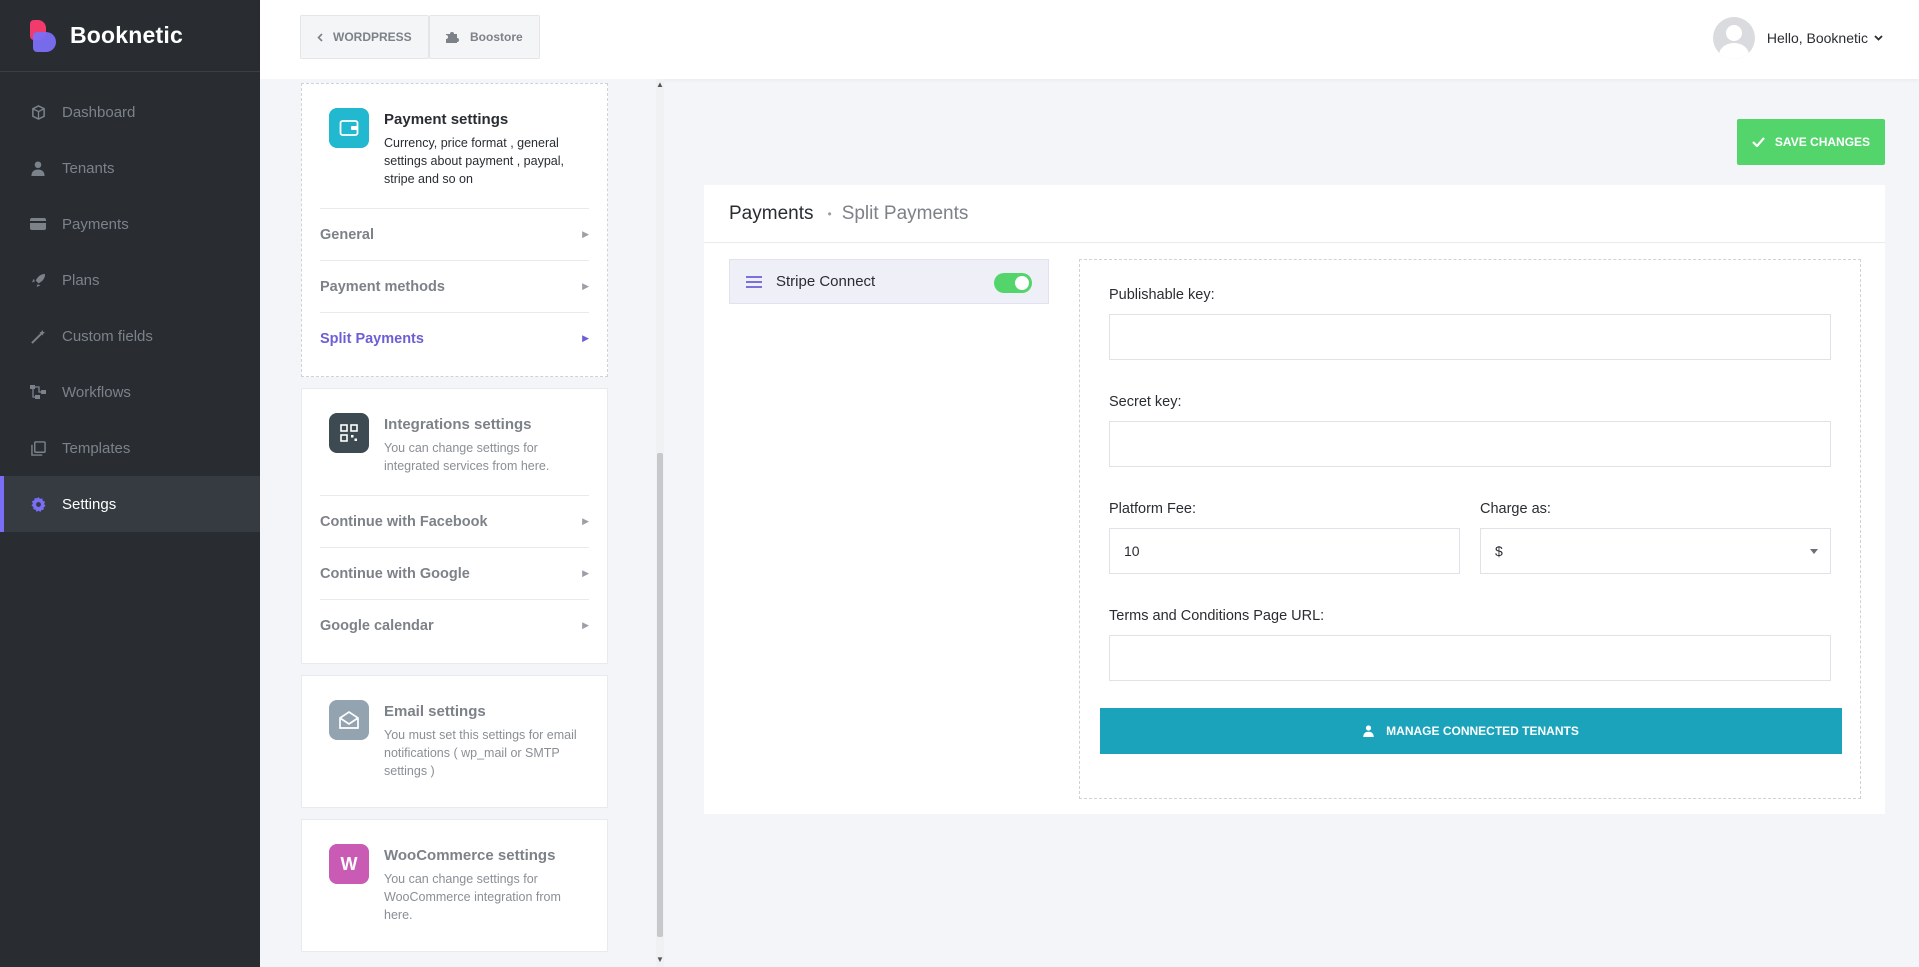  I want to click on secret-key-input, so click(1470, 444).